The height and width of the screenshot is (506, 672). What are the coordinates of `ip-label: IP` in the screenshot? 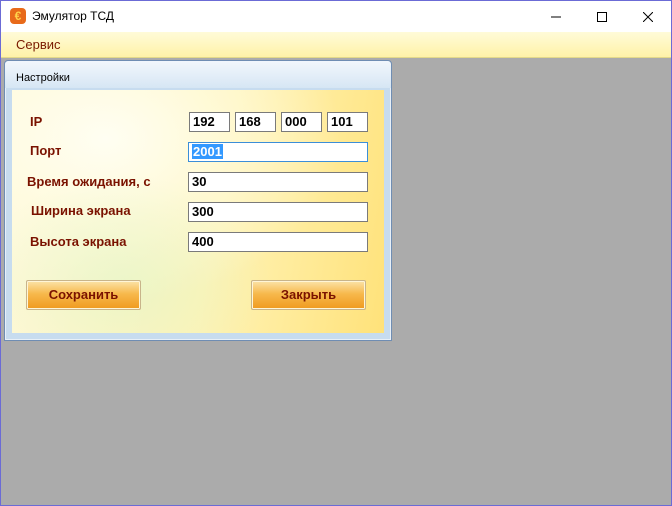 It's located at (36, 121).